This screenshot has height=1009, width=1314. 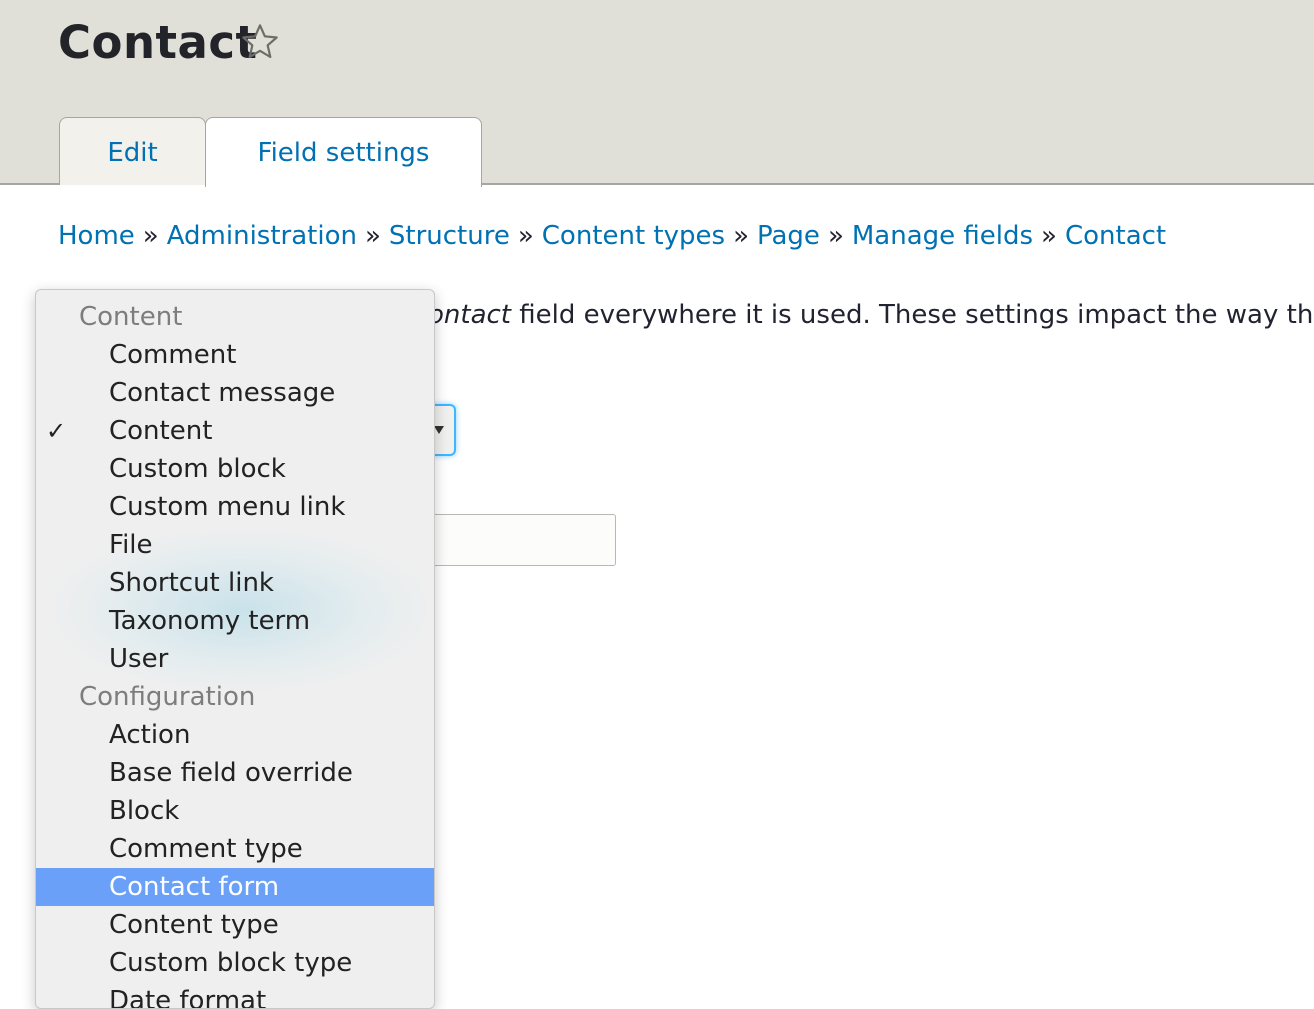 What do you see at coordinates (260, 42) in the screenshot?
I see `star-outline-icon` at bounding box center [260, 42].